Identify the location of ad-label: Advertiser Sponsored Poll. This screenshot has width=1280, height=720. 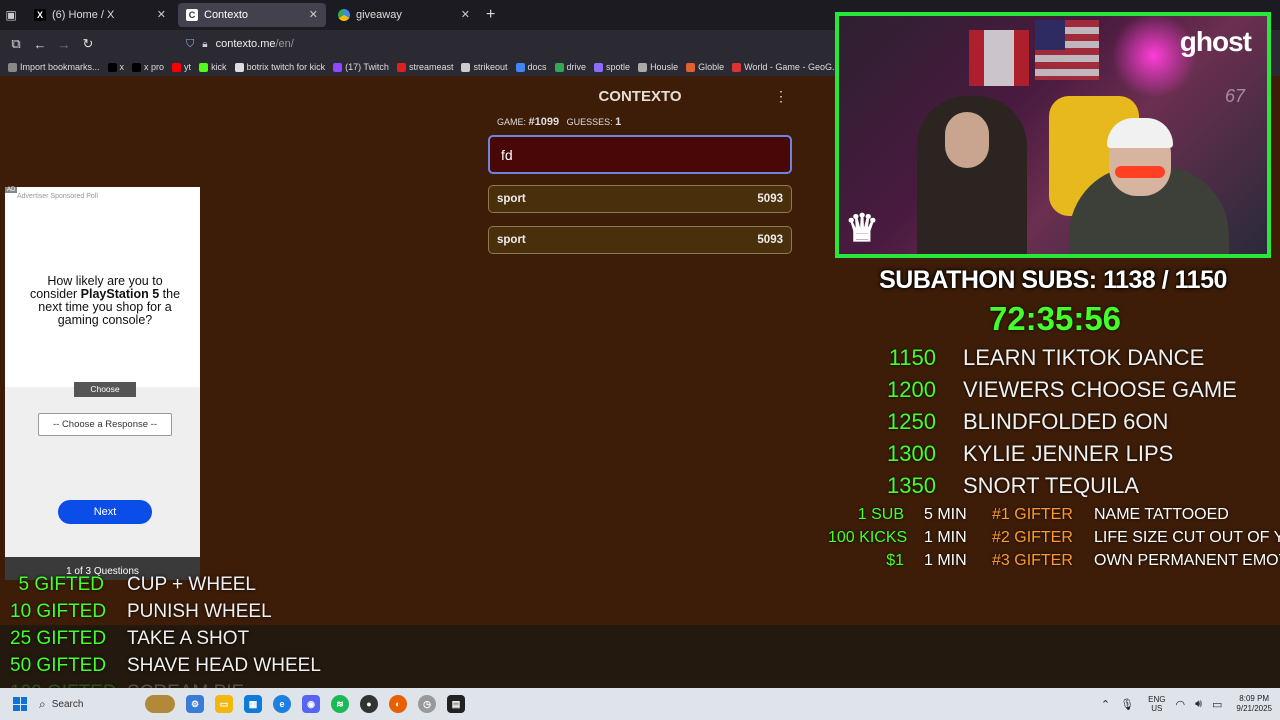
(57, 196).